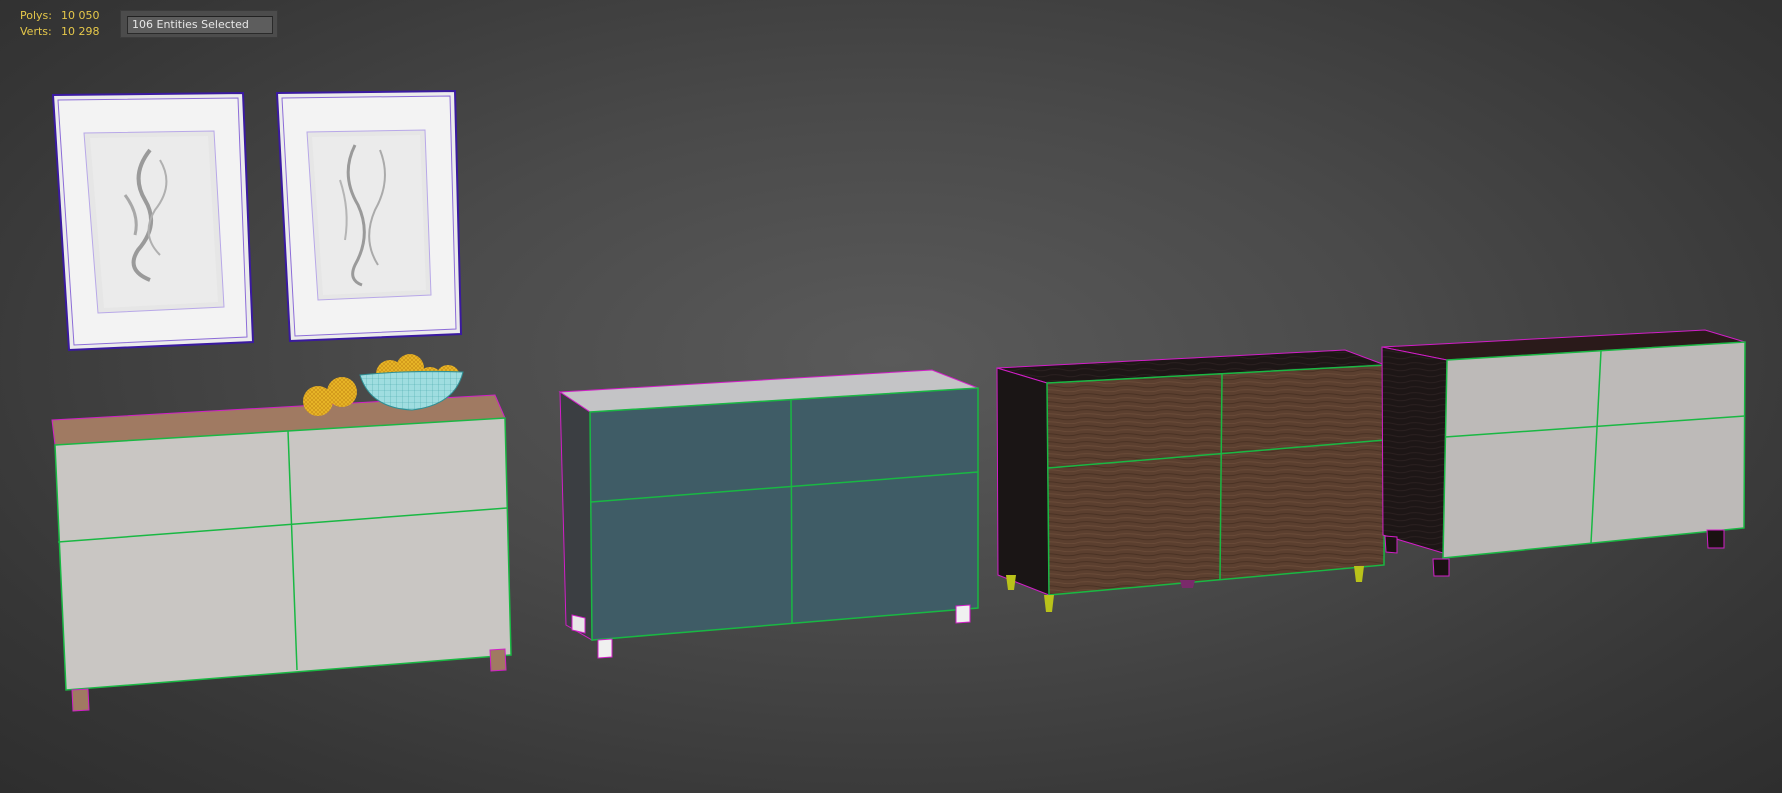 The height and width of the screenshot is (793, 1782). I want to click on teal-sideboard, so click(768, 514).